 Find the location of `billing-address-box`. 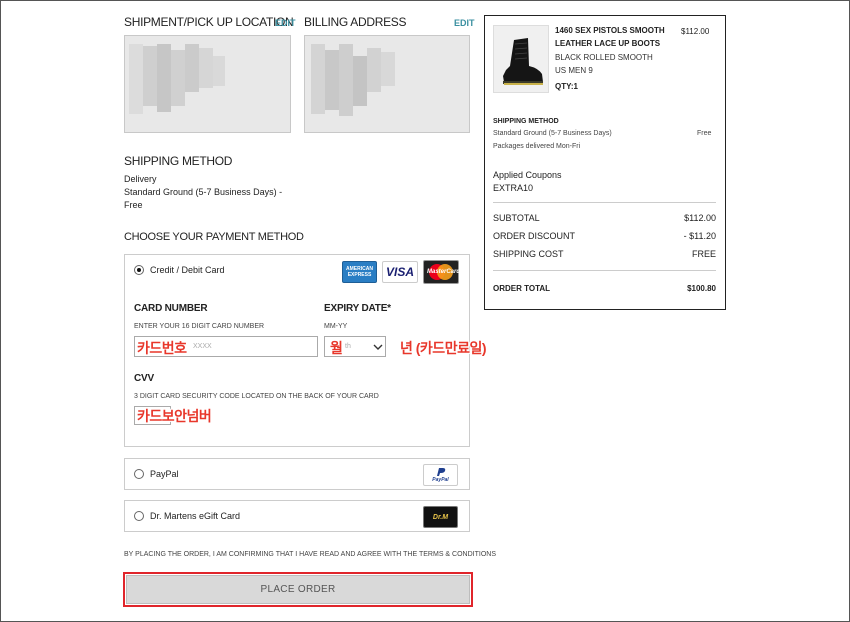

billing-address-box is located at coordinates (387, 84).